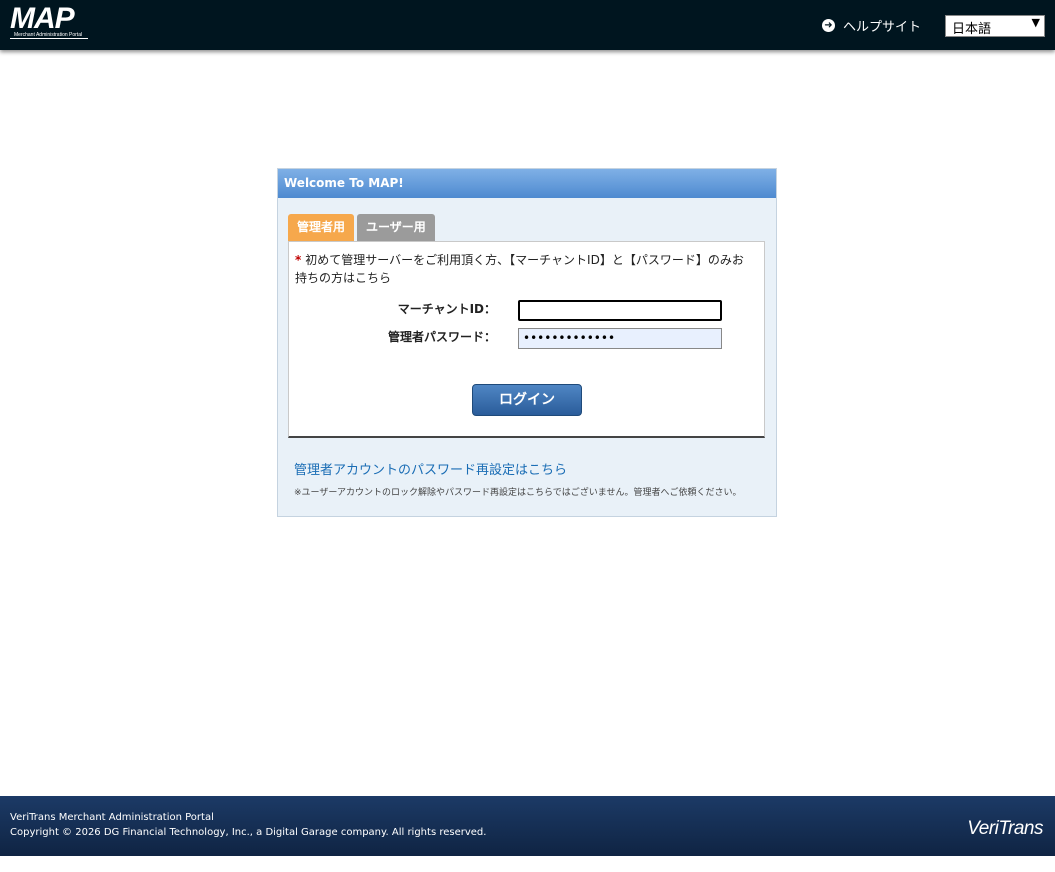  Describe the element at coordinates (828, 25) in the screenshot. I see `arrow-right-circle-icon: ➜` at that location.